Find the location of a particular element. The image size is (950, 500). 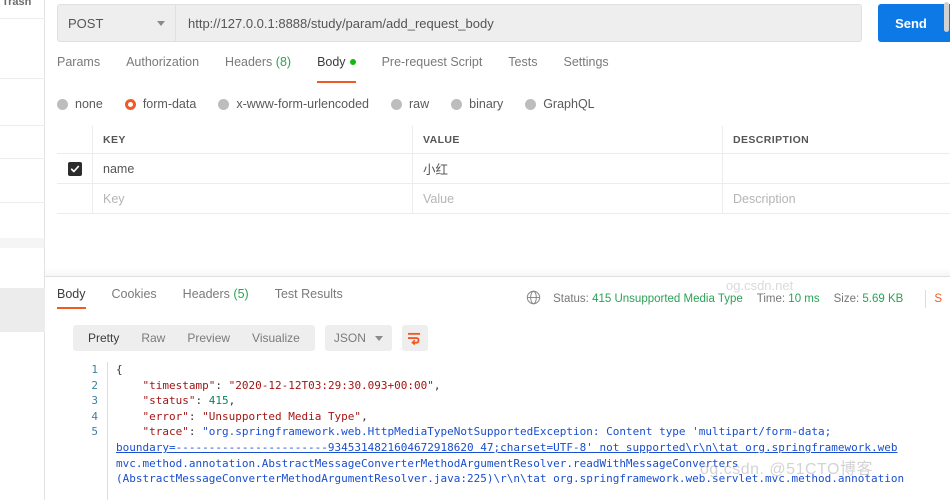

status-label: Status: is located at coordinates (571, 299).